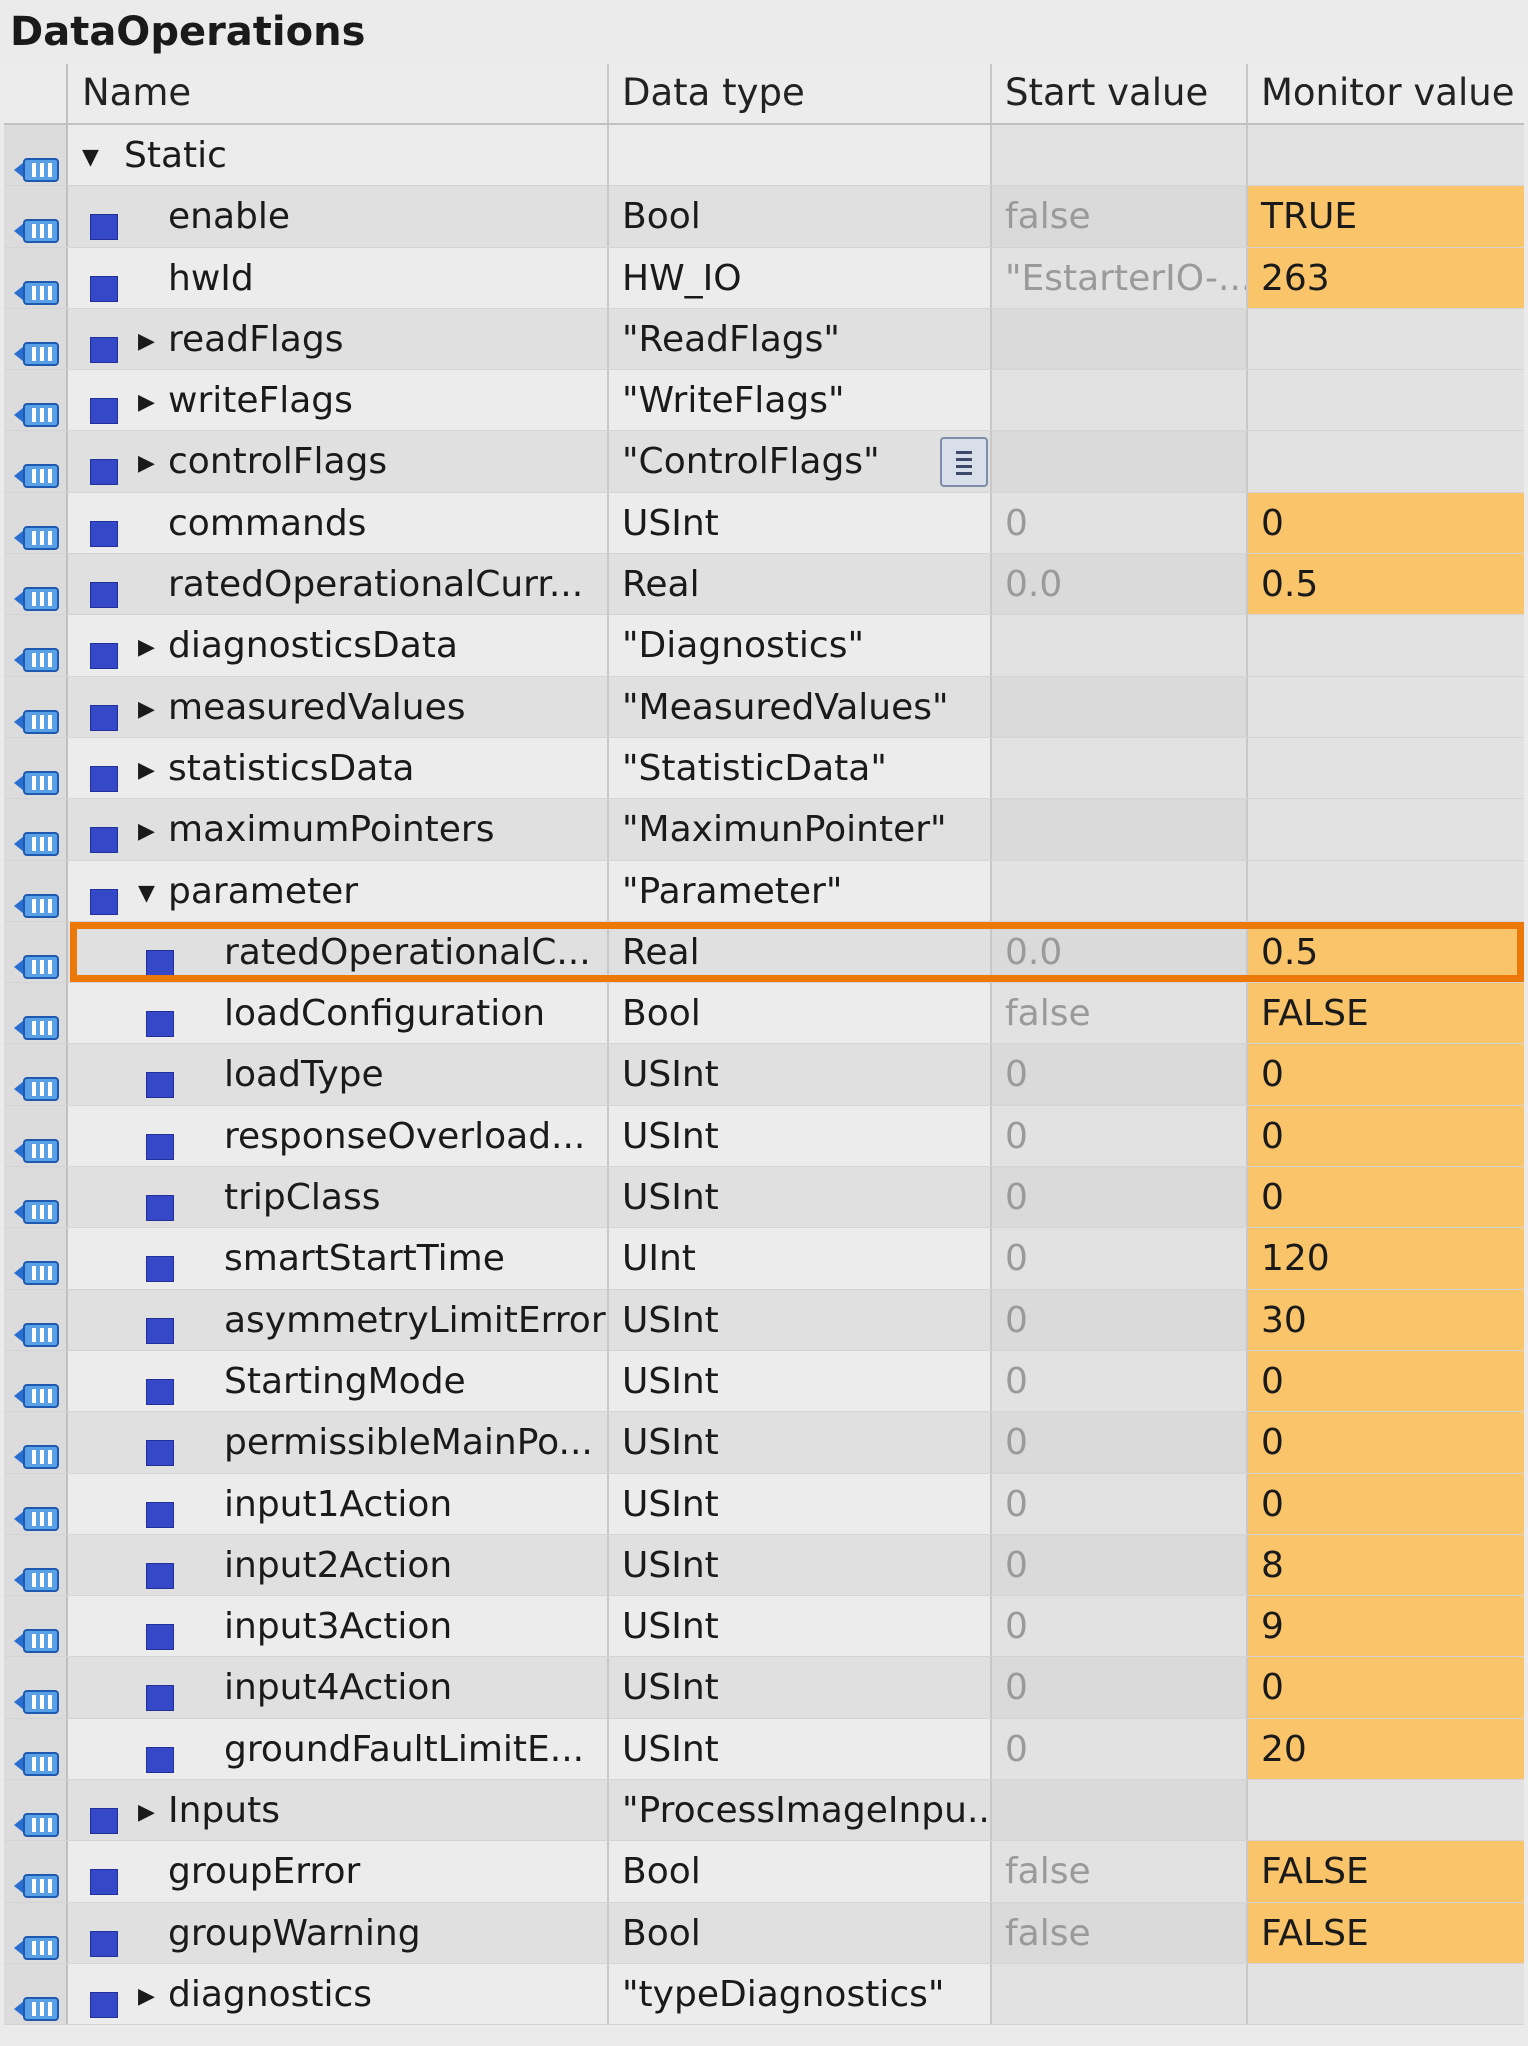 This screenshot has height=2046, width=1528. I want to click on monitor-value-cell: 120, so click(1386, 1258).